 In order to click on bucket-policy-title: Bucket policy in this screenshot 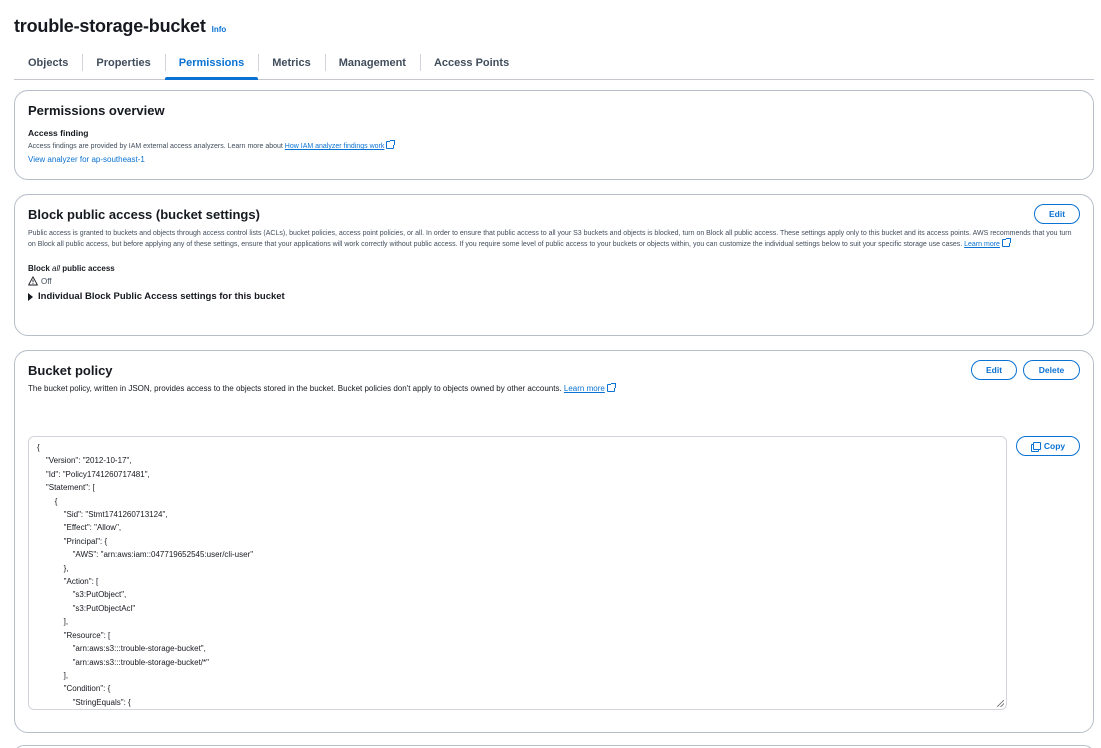, I will do `click(70, 370)`.